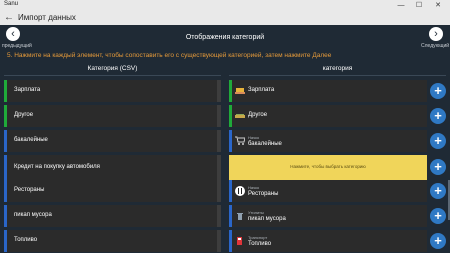  Describe the element at coordinates (112, 116) in the screenshot. I see `csv-category-row: Другое` at that location.